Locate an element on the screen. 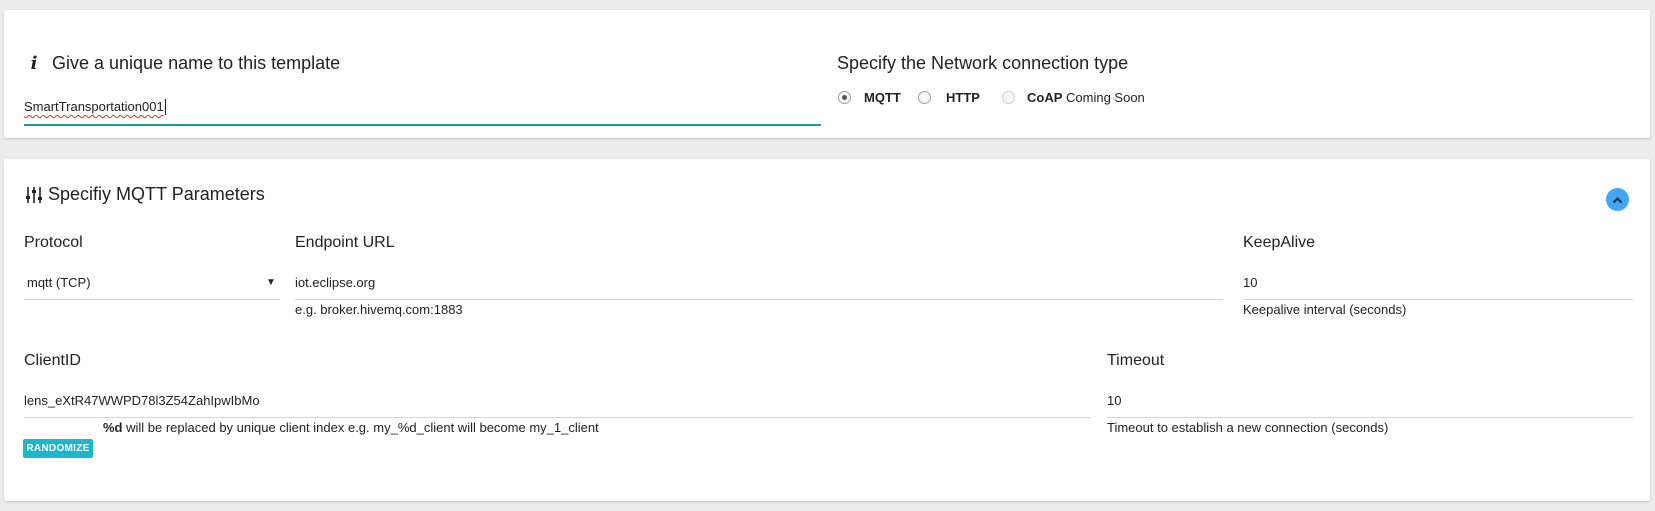 The width and height of the screenshot is (1655, 511). protocol-underline is located at coordinates (152, 299).